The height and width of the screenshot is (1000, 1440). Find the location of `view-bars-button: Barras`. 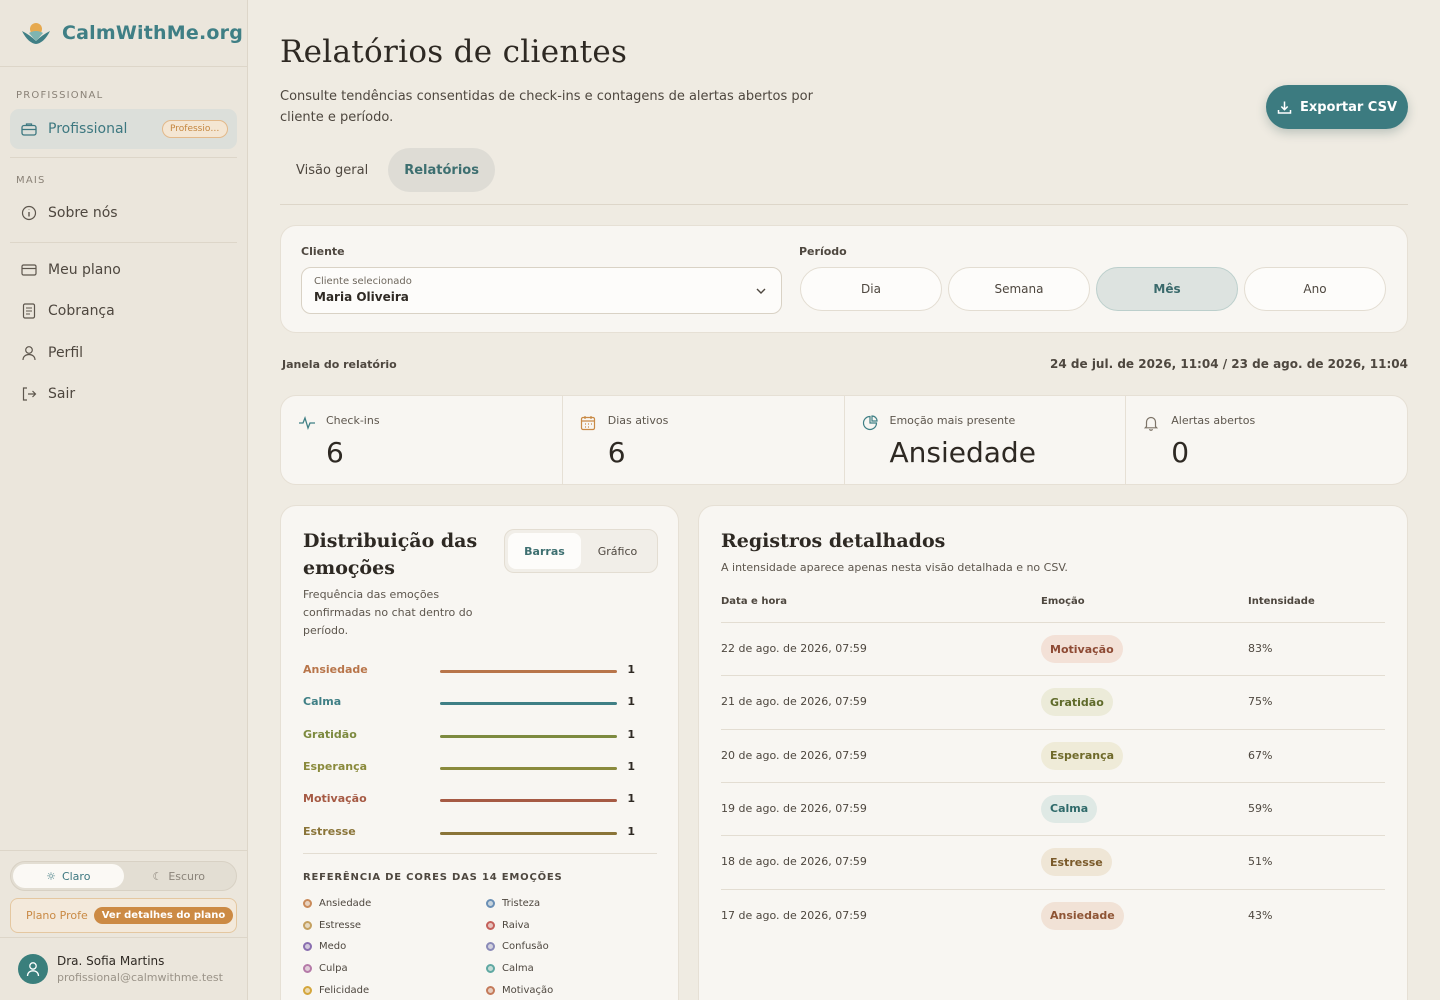

view-bars-button: Barras is located at coordinates (544, 551).